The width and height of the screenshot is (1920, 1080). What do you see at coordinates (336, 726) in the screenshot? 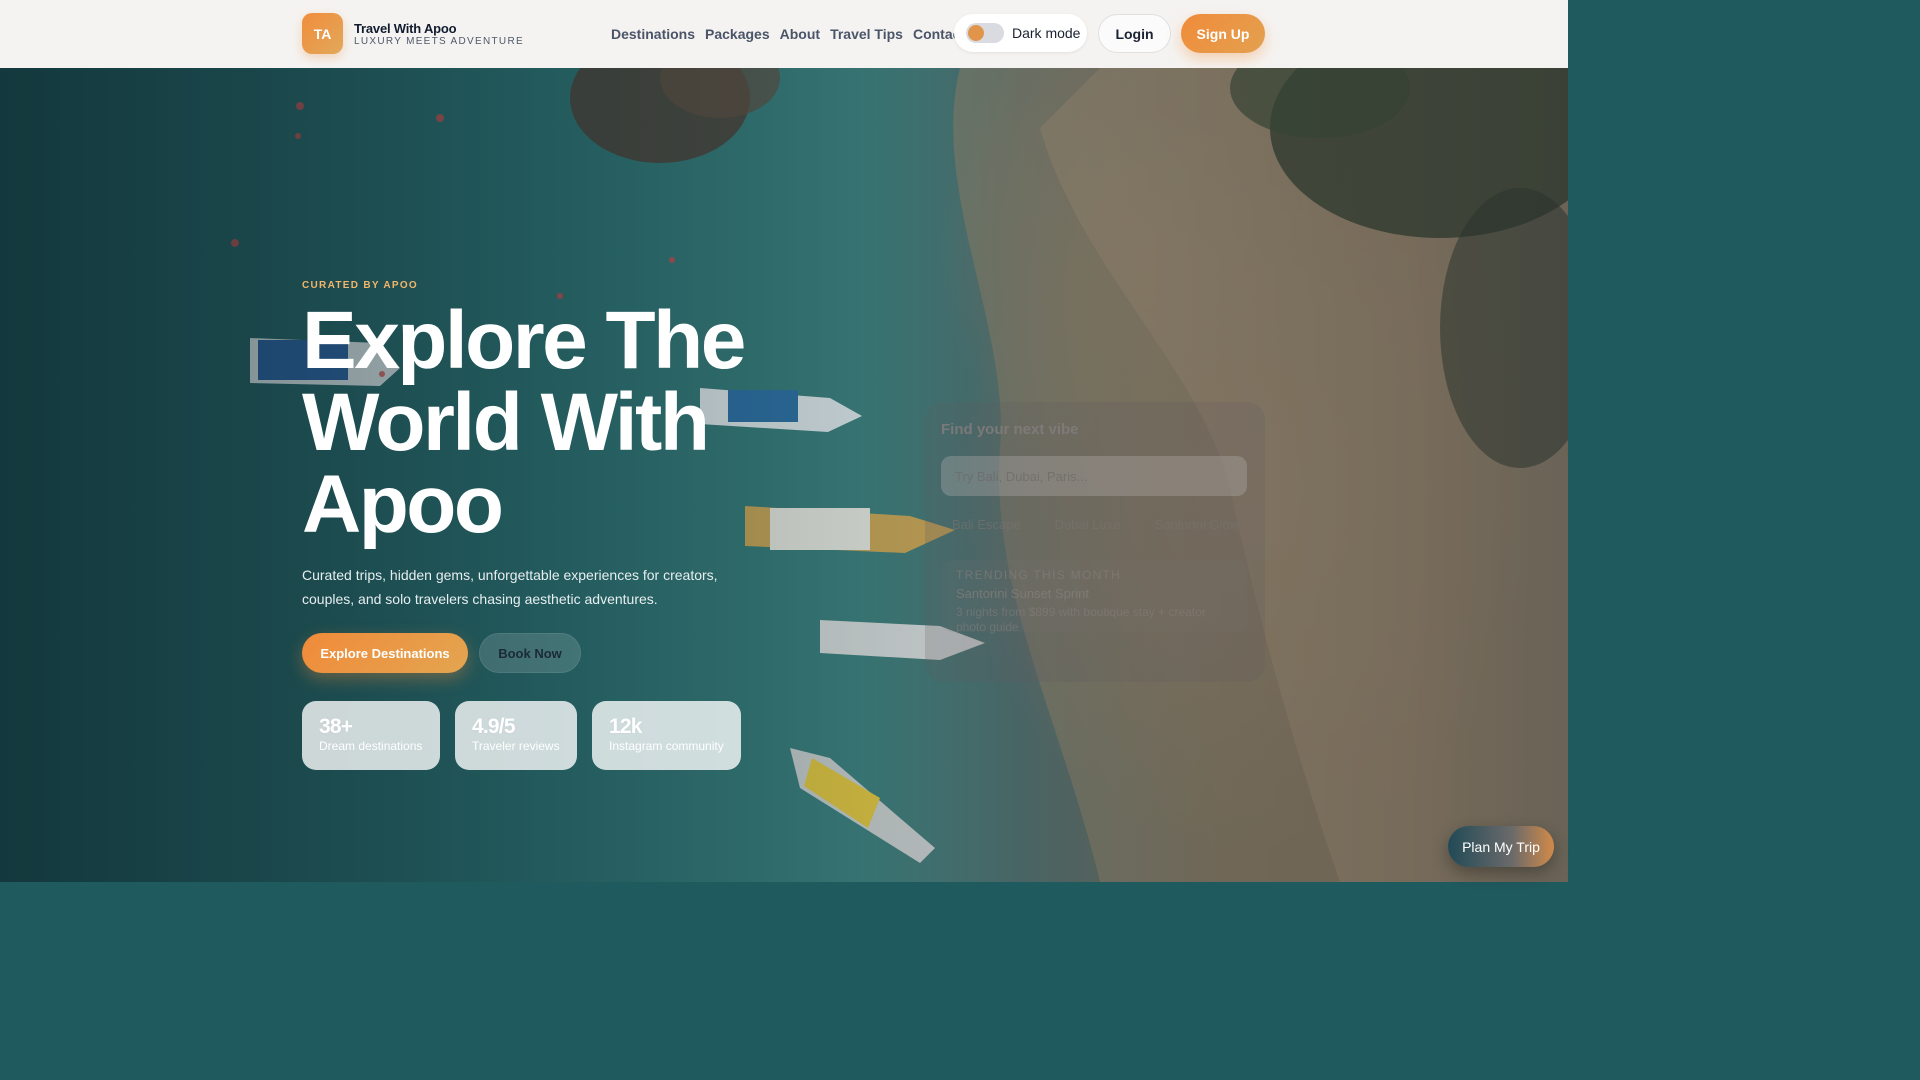
I see `stat-value: 38+` at bounding box center [336, 726].